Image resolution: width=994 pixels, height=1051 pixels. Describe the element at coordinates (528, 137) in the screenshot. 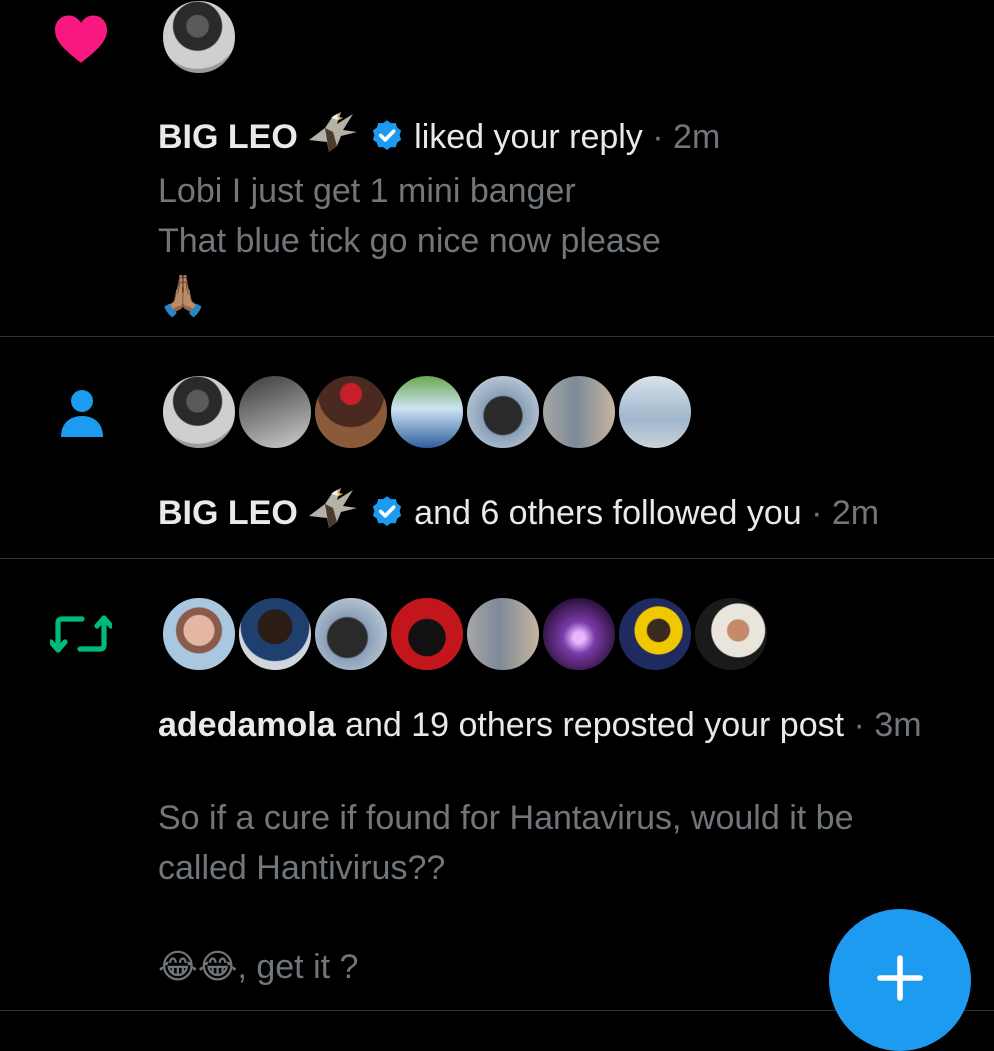

I see `notification-action: liked your reply` at that location.